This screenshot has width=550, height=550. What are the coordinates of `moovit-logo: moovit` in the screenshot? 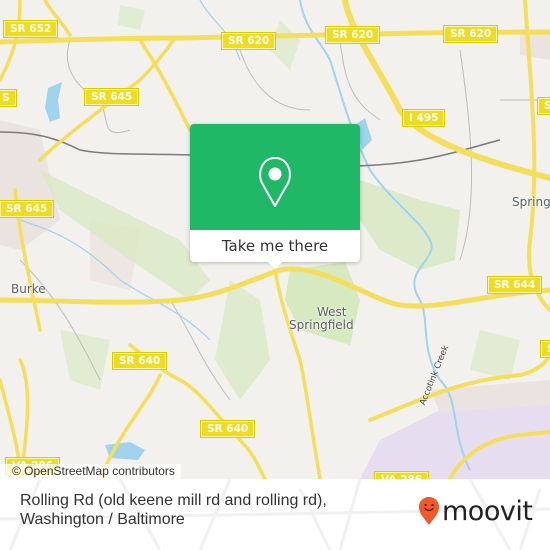 It's located at (475, 511).